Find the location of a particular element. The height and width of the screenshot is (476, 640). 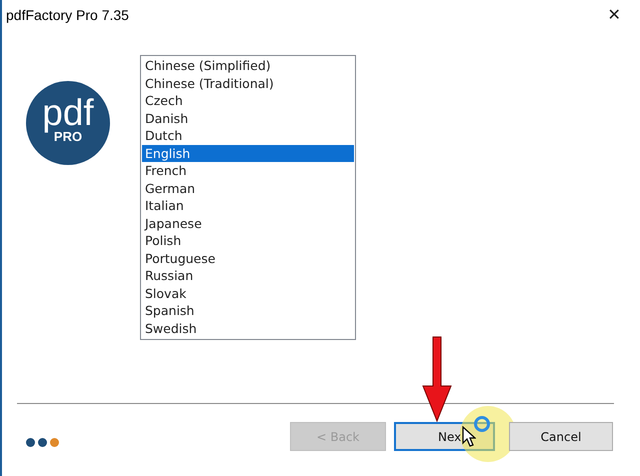

list-item: Chinese (Simplified) is located at coordinates (248, 65).